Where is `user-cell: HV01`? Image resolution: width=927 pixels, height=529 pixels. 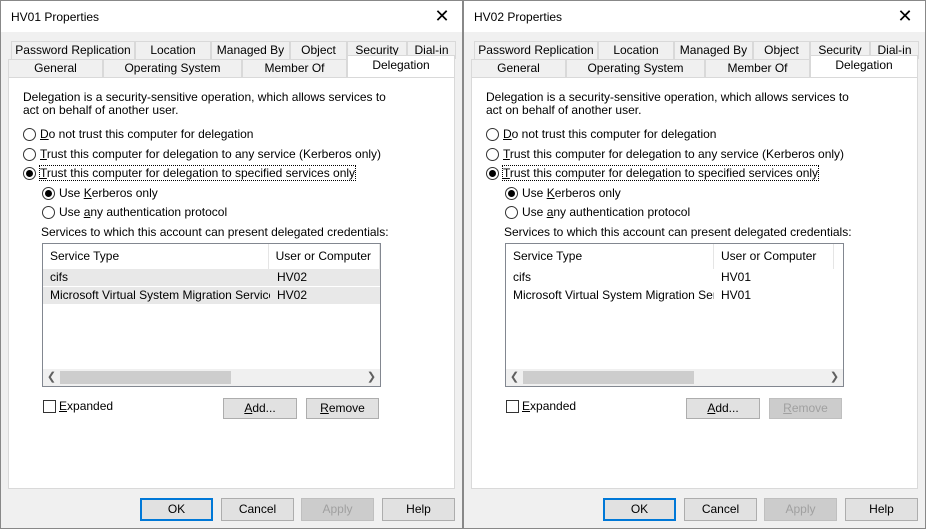 user-cell: HV01 is located at coordinates (736, 295).